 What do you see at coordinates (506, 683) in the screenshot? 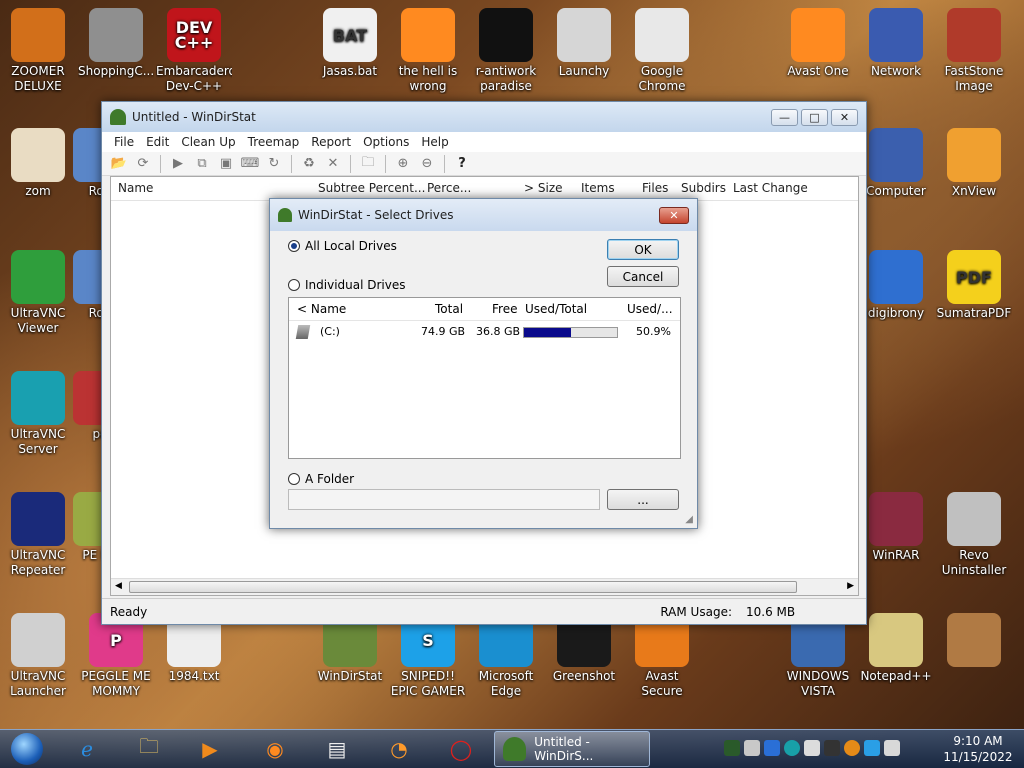
I see `desktop-shortcut-label: Microsoft Edge` at bounding box center [506, 683].